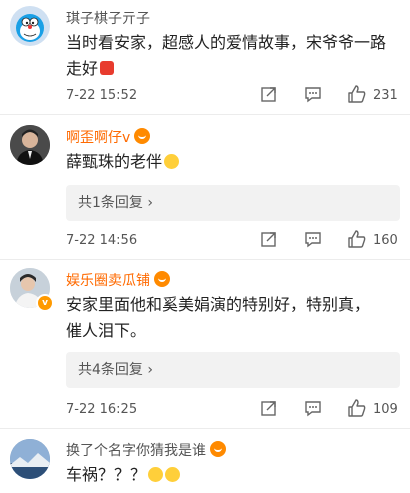  I want to click on verified-badge-icon: v, so click(45, 303).